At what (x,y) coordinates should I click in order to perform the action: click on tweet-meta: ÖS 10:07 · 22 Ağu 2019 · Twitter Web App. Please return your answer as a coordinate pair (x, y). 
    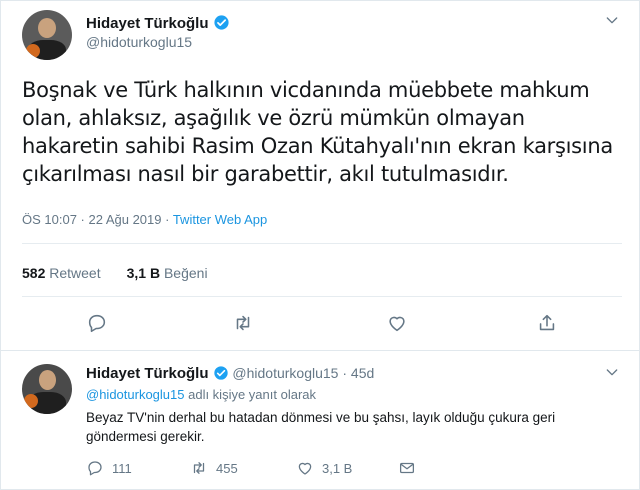
    Looking at the image, I should click on (144, 219).